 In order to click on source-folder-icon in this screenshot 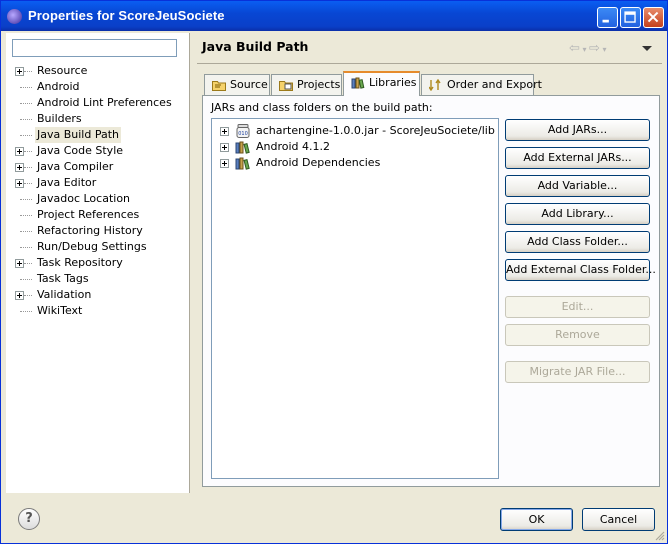, I will do `click(219, 86)`.